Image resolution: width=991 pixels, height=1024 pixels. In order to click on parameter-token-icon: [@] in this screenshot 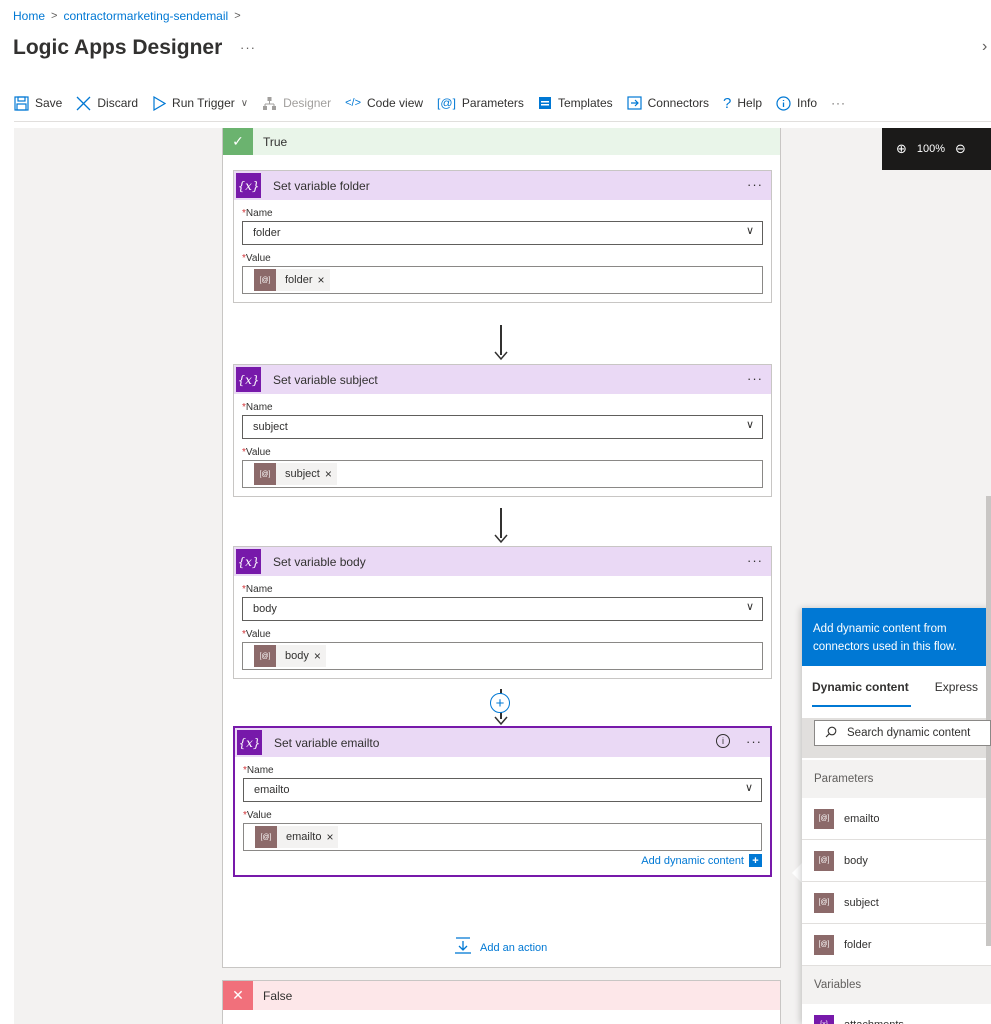, I will do `click(824, 902)`.